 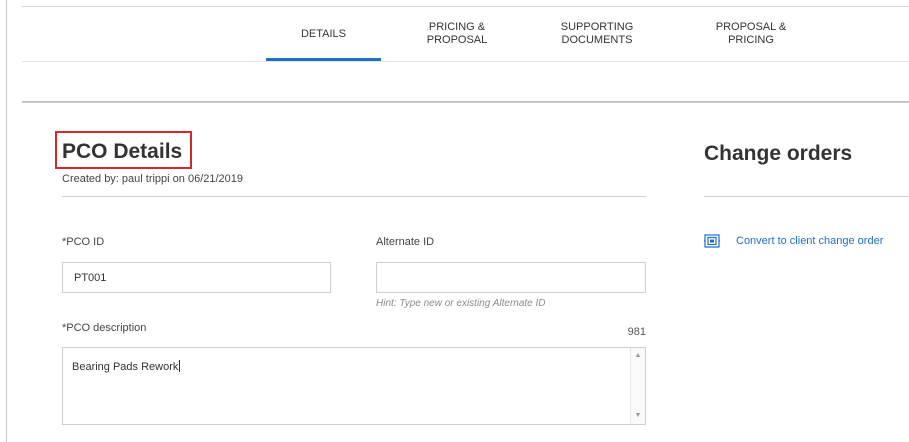 I want to click on pco-description-text-row: Bearing Pads Rework, so click(x=126, y=366).